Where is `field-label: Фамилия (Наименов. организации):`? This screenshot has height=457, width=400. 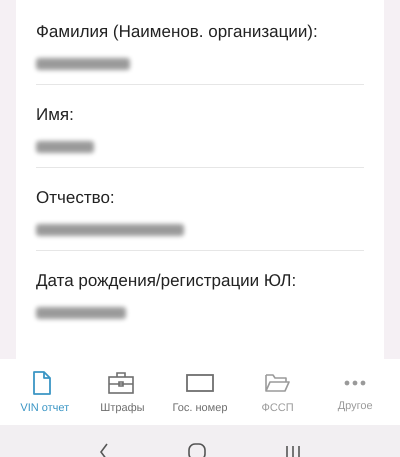
field-label: Фамилия (Наименов. организации): is located at coordinates (177, 32).